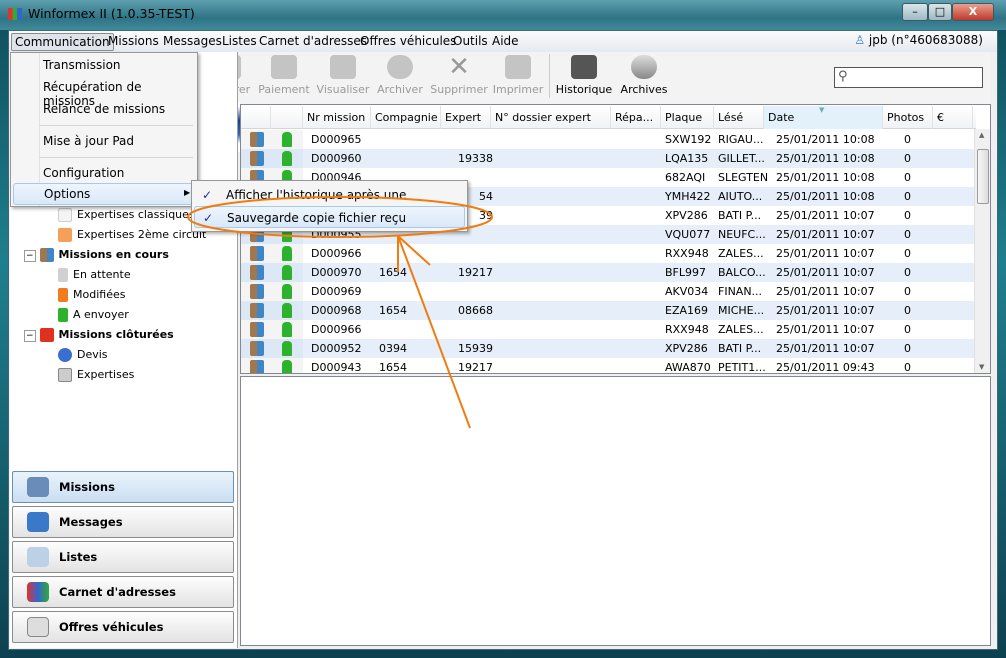  Describe the element at coordinates (953, 117) in the screenshot. I see `column-header-euro: €` at that location.